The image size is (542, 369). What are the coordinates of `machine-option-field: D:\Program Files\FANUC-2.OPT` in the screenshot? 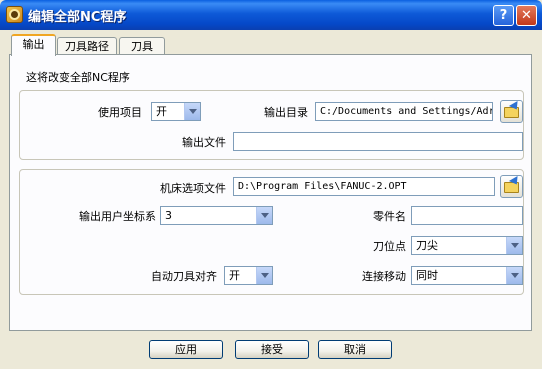 It's located at (364, 186).